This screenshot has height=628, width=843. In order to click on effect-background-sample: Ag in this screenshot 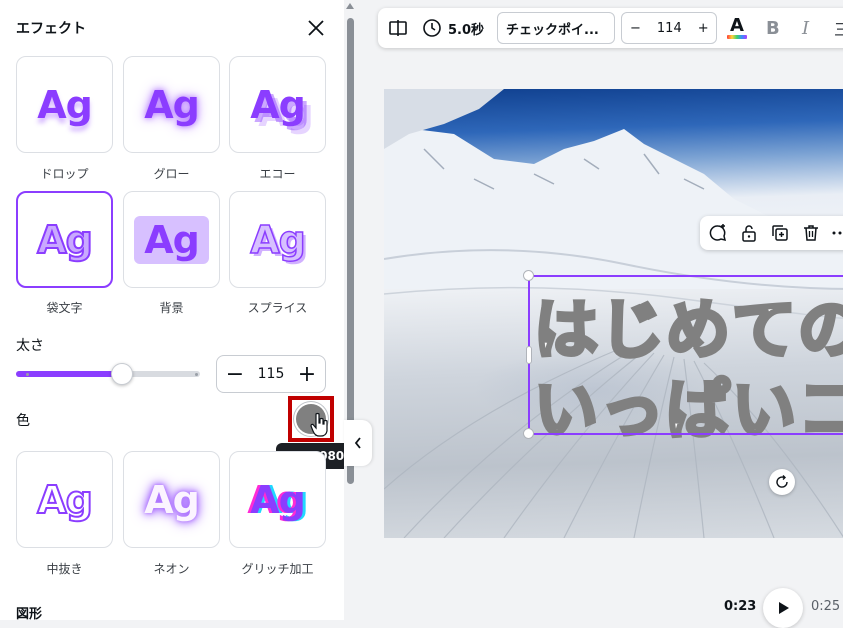, I will do `click(171, 239)`.